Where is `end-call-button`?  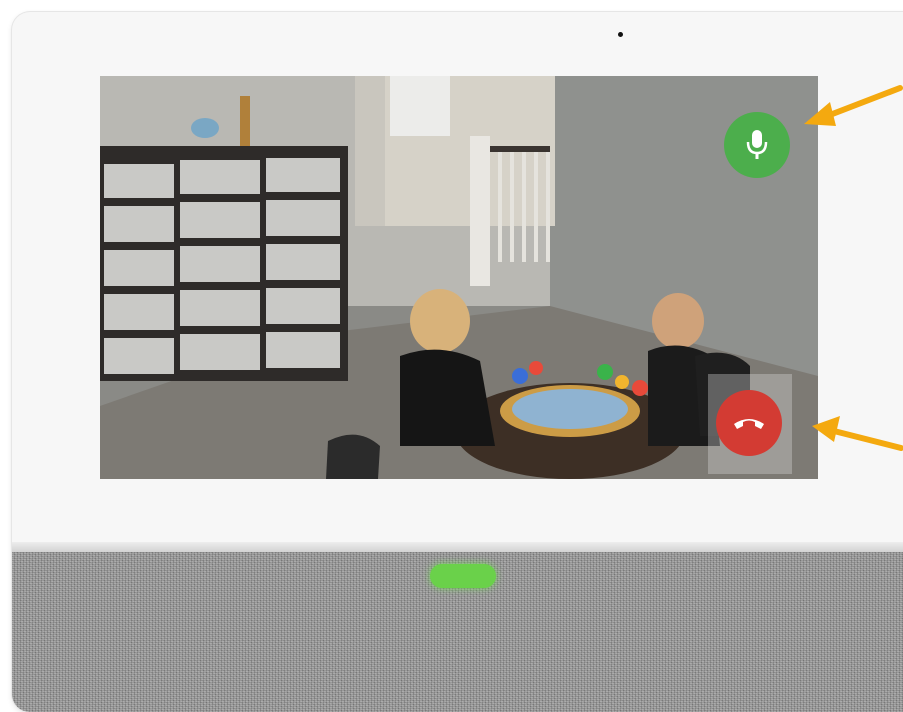 end-call-button is located at coordinates (749, 423).